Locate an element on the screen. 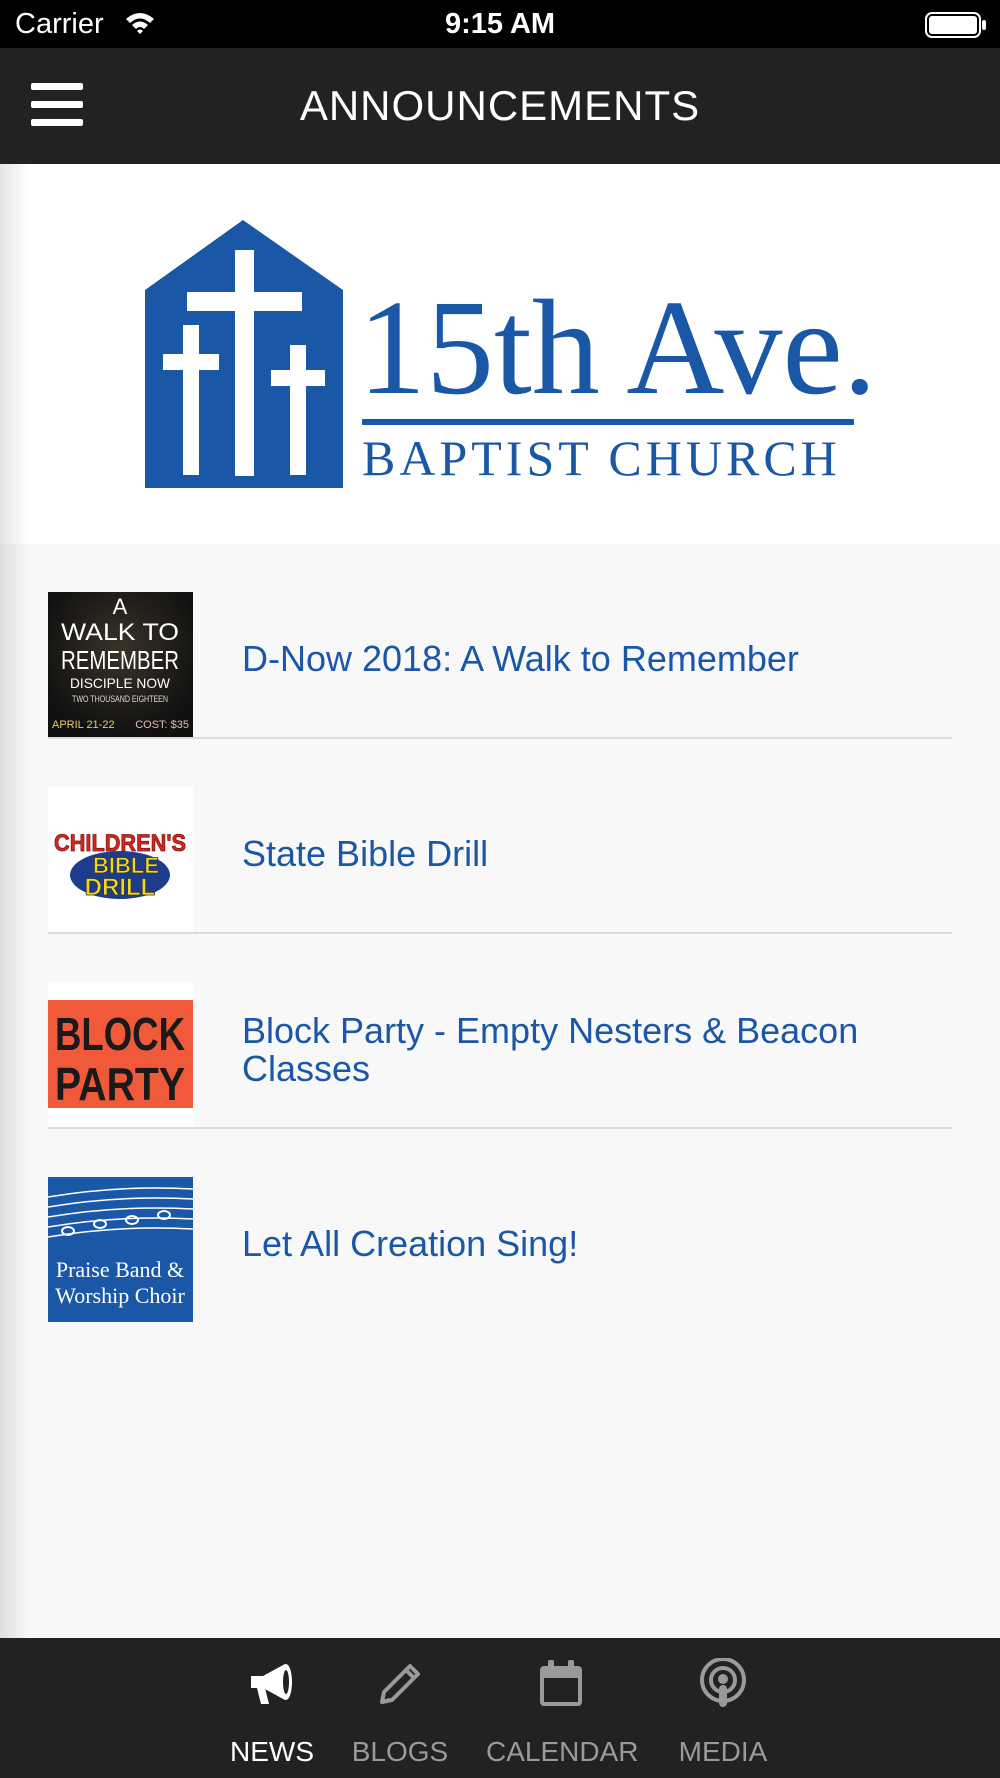 This screenshot has width=1000, height=1778. tab-label: BLOGS is located at coordinates (400, 1751).